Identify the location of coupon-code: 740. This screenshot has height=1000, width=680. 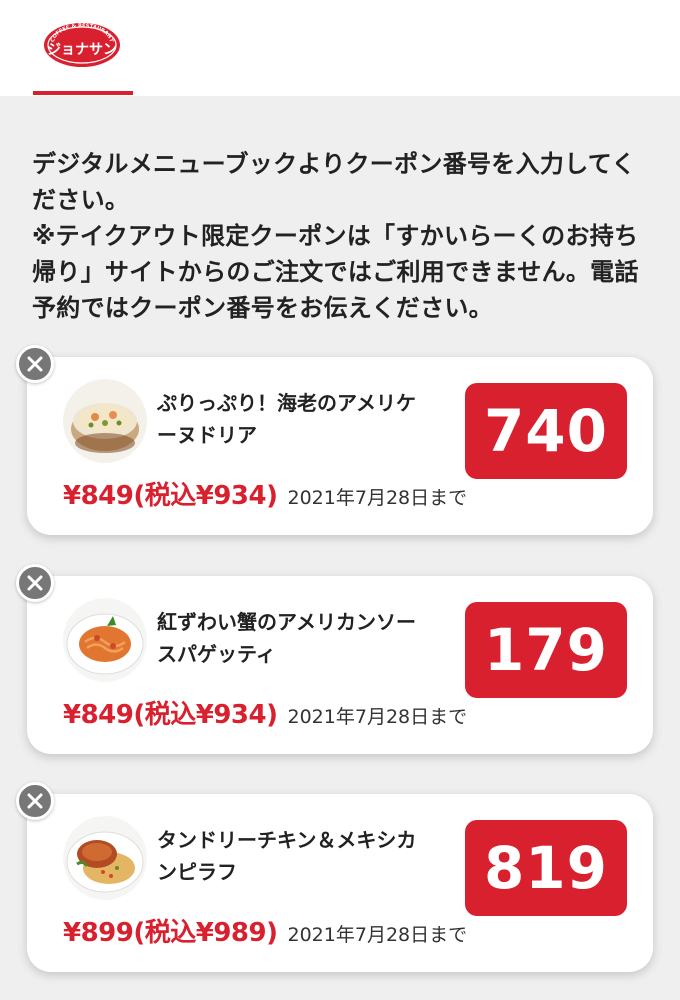
(546, 431).